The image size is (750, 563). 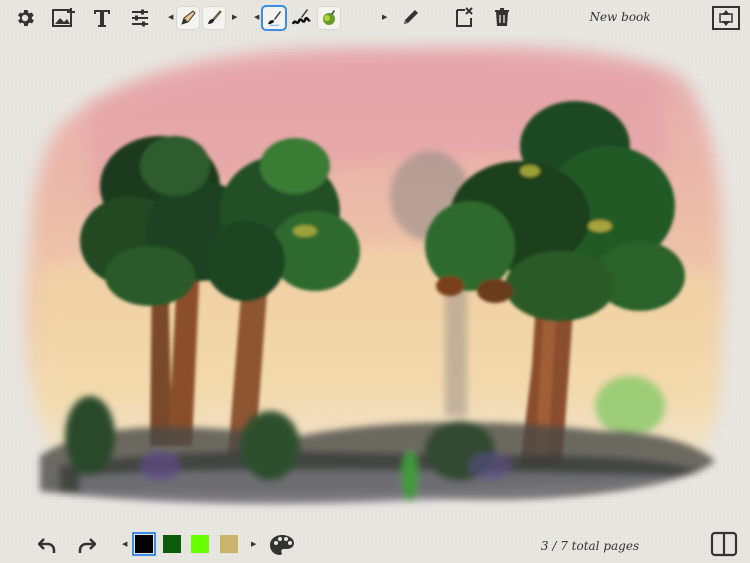 I want to click on paint-blob-tool-button, so click(x=329, y=18).